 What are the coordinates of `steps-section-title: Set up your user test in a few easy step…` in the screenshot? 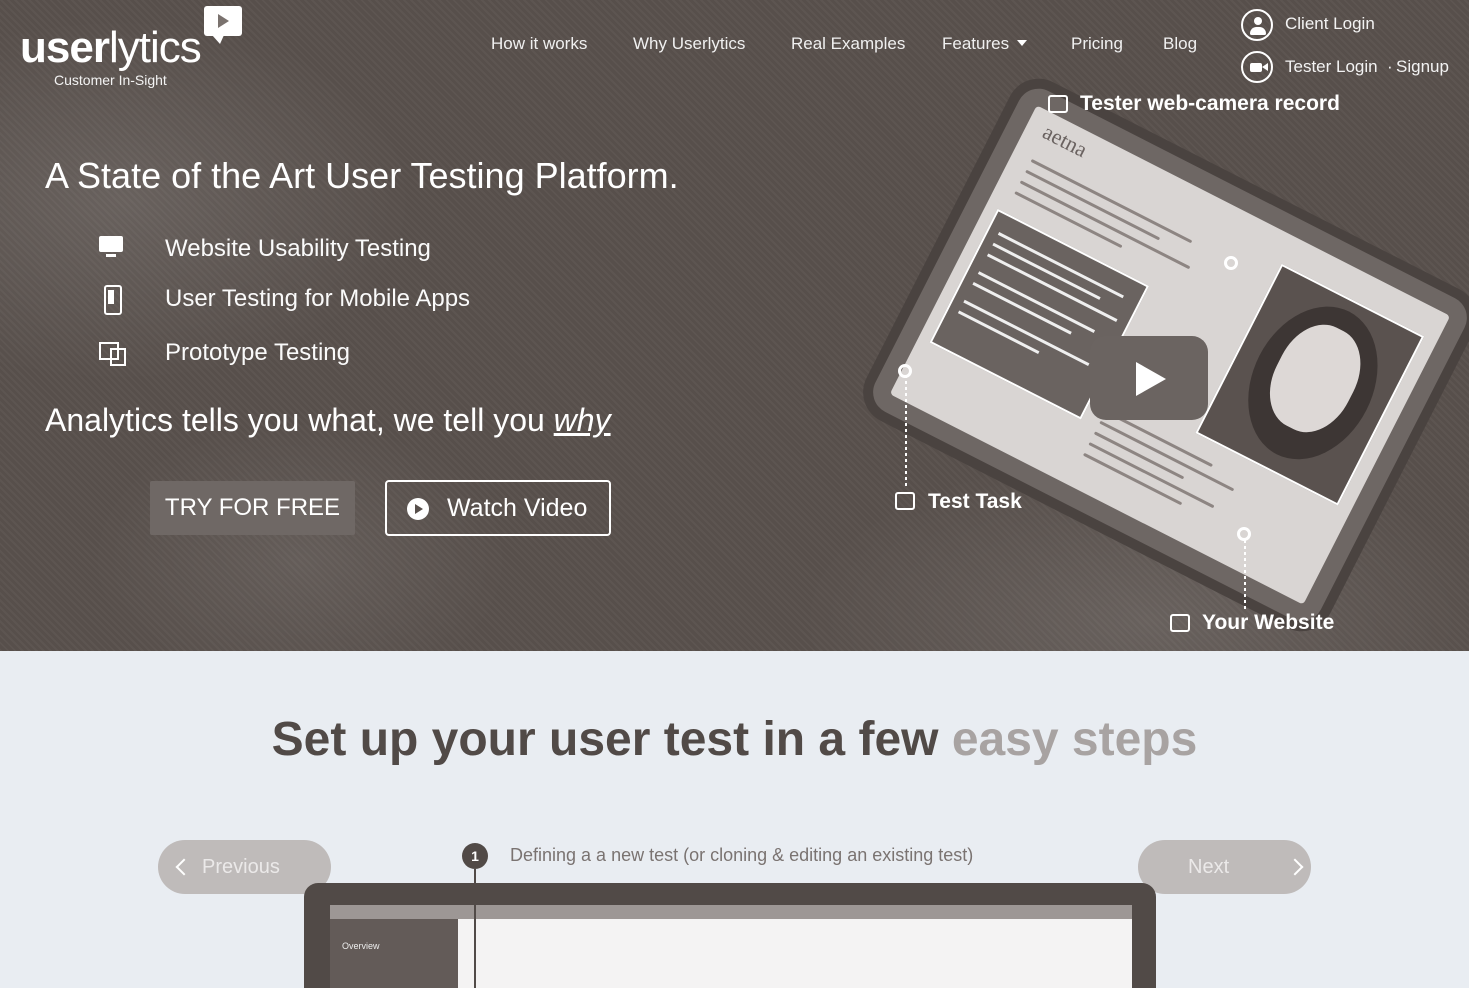 It's located at (734, 739).